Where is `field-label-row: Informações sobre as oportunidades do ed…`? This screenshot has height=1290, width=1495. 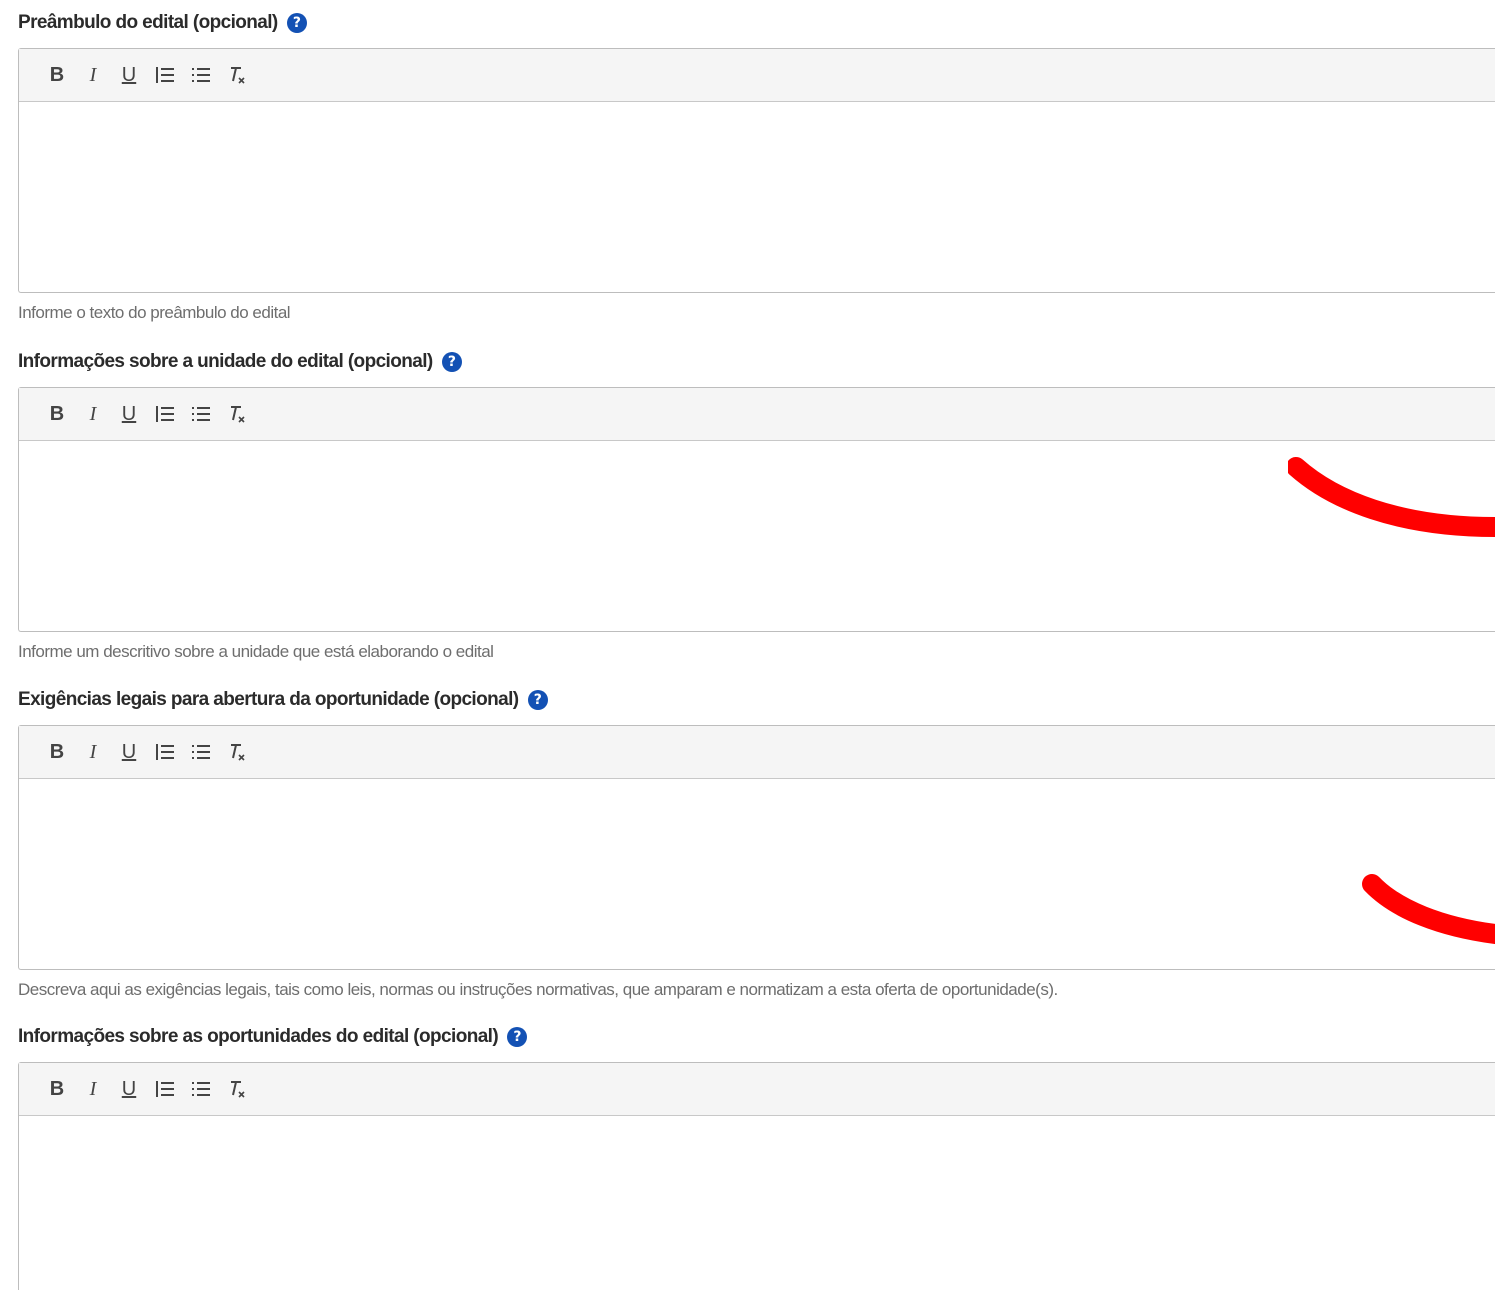
field-label-row: Informações sobre as oportunidades do ed… is located at coordinates (756, 1037).